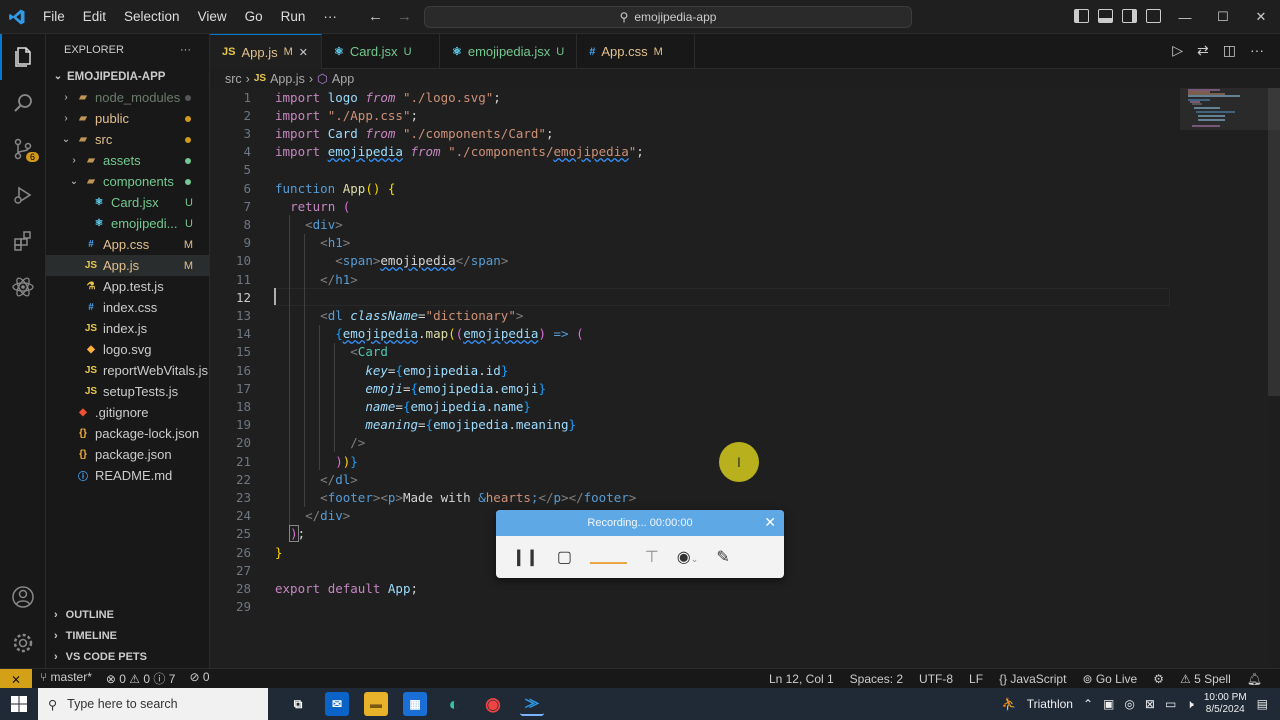  What do you see at coordinates (254, 16) in the screenshot?
I see `menu-item-go: Go` at bounding box center [254, 16].